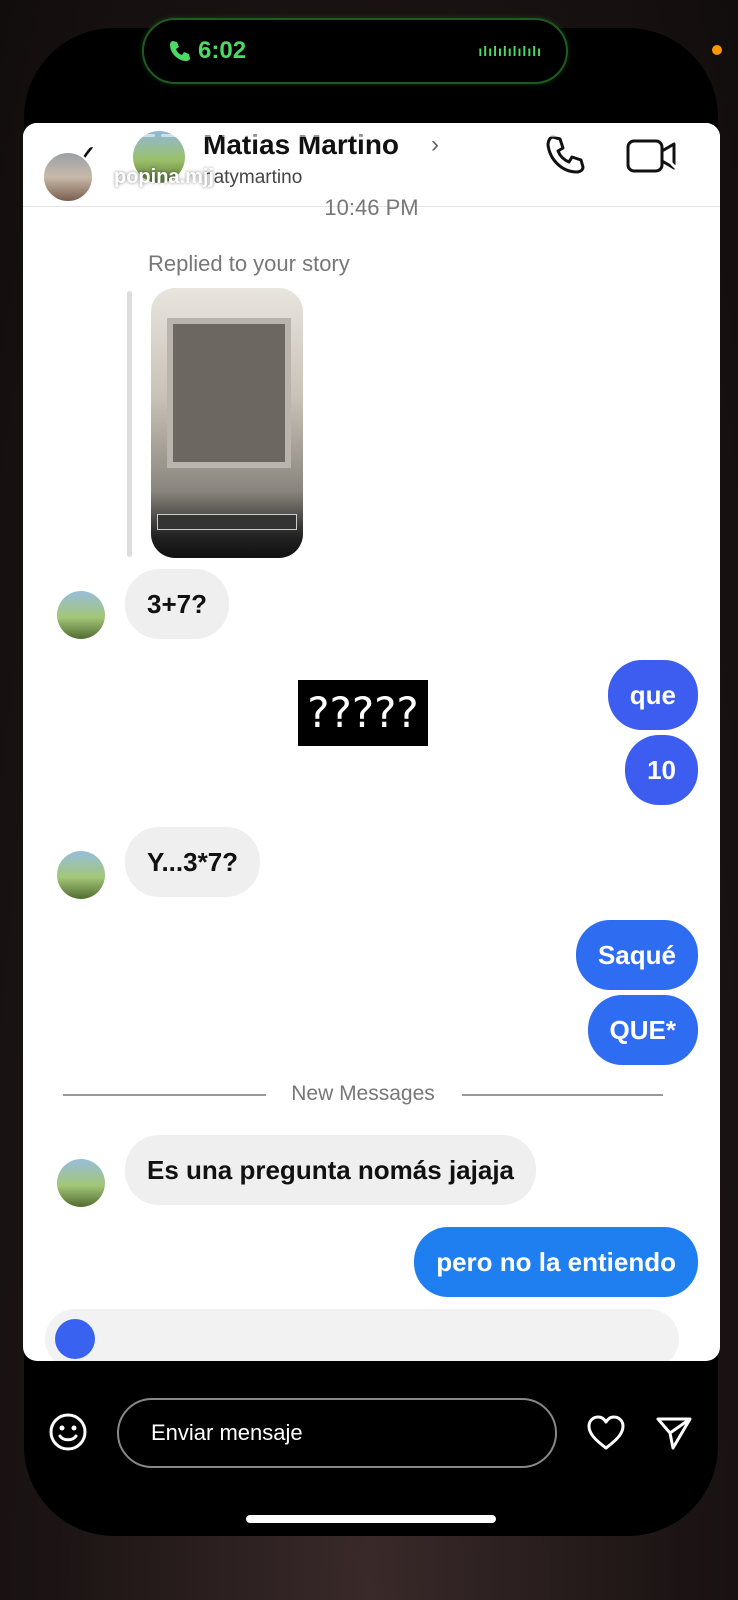 The height and width of the screenshot is (1600, 738). What do you see at coordinates (636, 955) in the screenshot?
I see `message-outgoing: Saqué` at bounding box center [636, 955].